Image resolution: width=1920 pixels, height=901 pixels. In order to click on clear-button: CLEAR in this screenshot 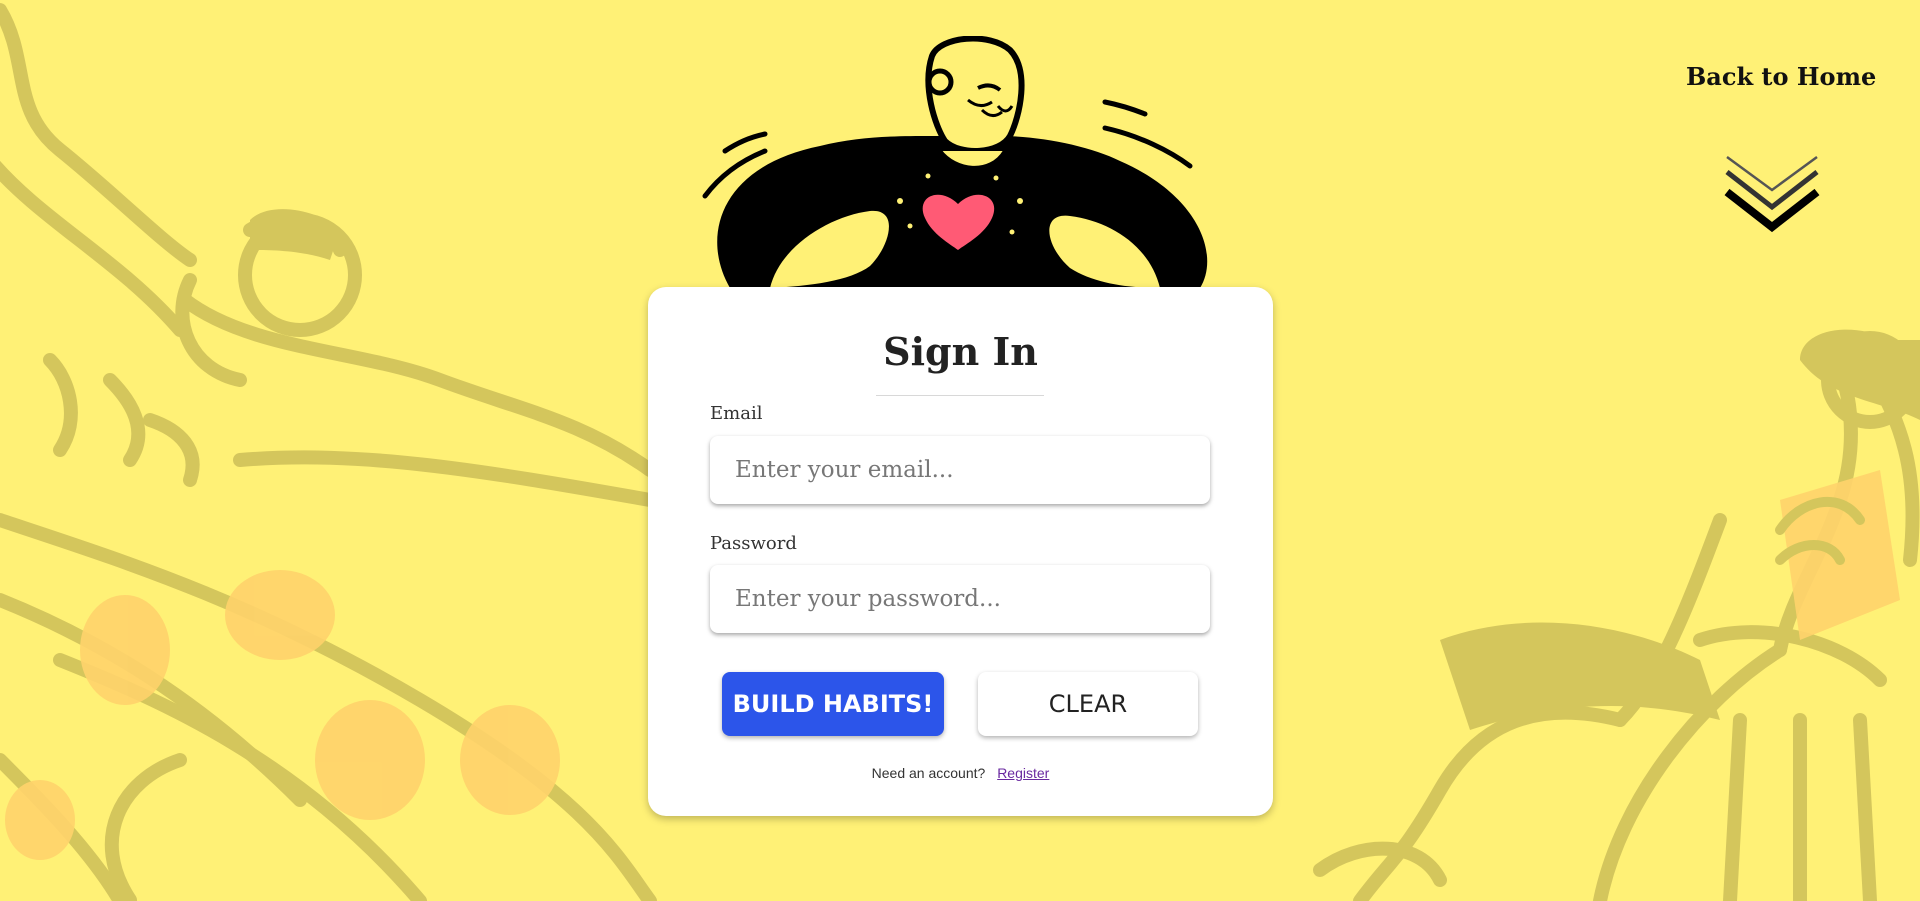, I will do `click(1088, 704)`.